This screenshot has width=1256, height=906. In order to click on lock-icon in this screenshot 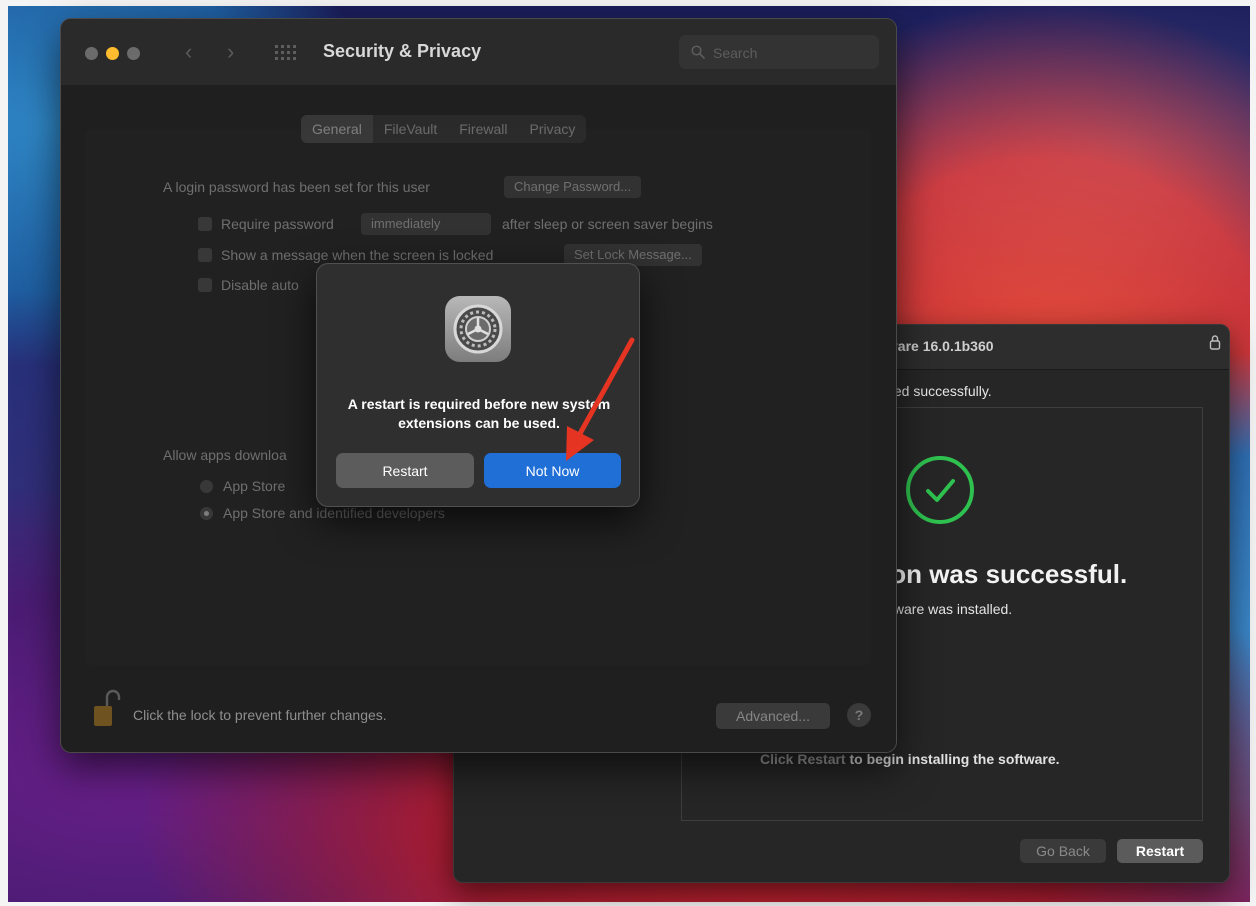, I will do `click(1215, 342)`.